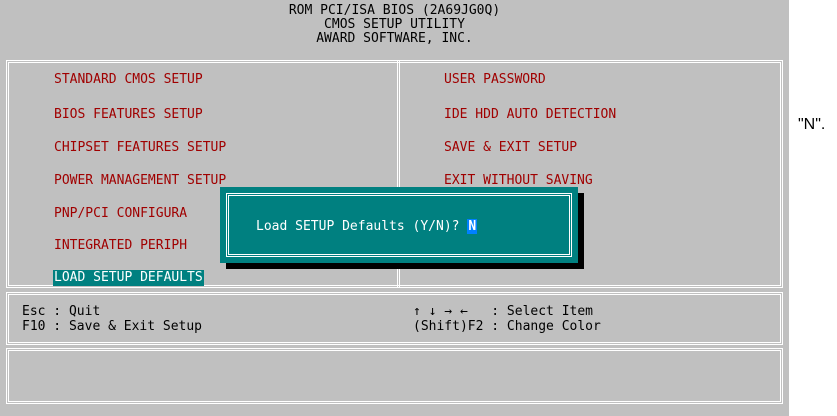 The width and height of the screenshot is (837, 416). I want to click on menu-item-power-management-setup: POWER MANAGEMENT SETUP, so click(140, 181).